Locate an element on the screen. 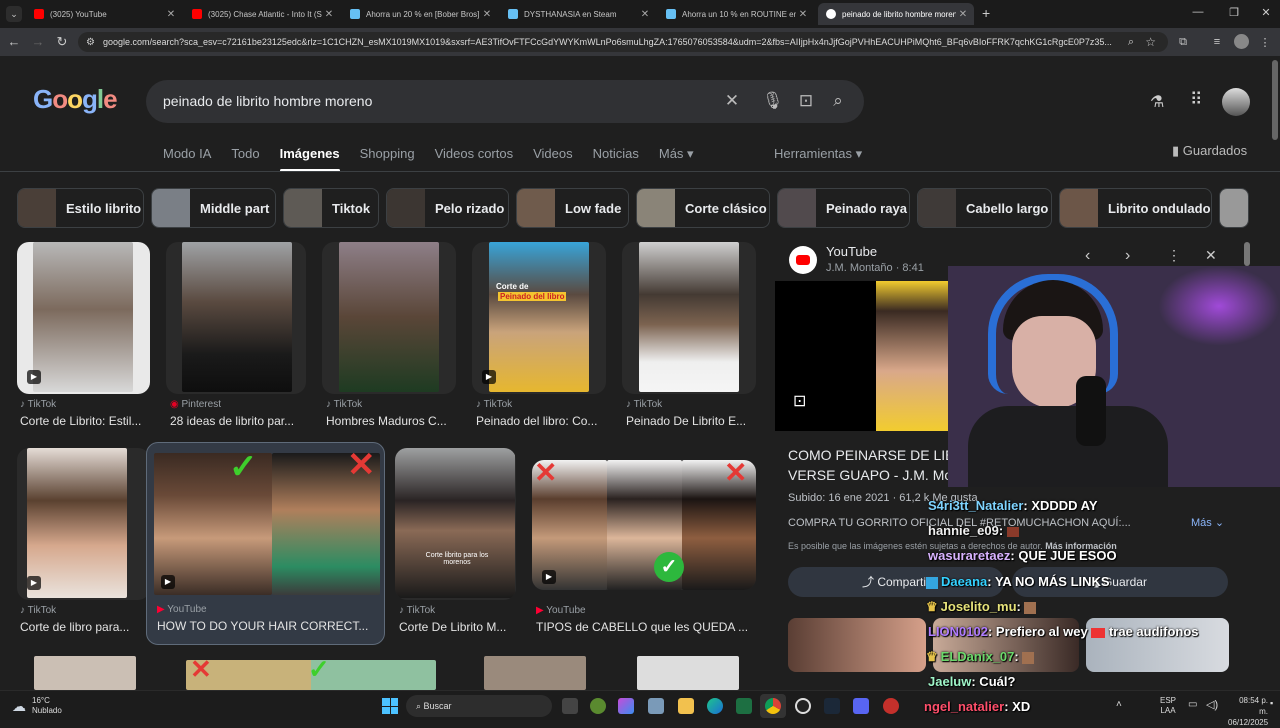  maximize-button: ❐ is located at coordinates (1234, 12).